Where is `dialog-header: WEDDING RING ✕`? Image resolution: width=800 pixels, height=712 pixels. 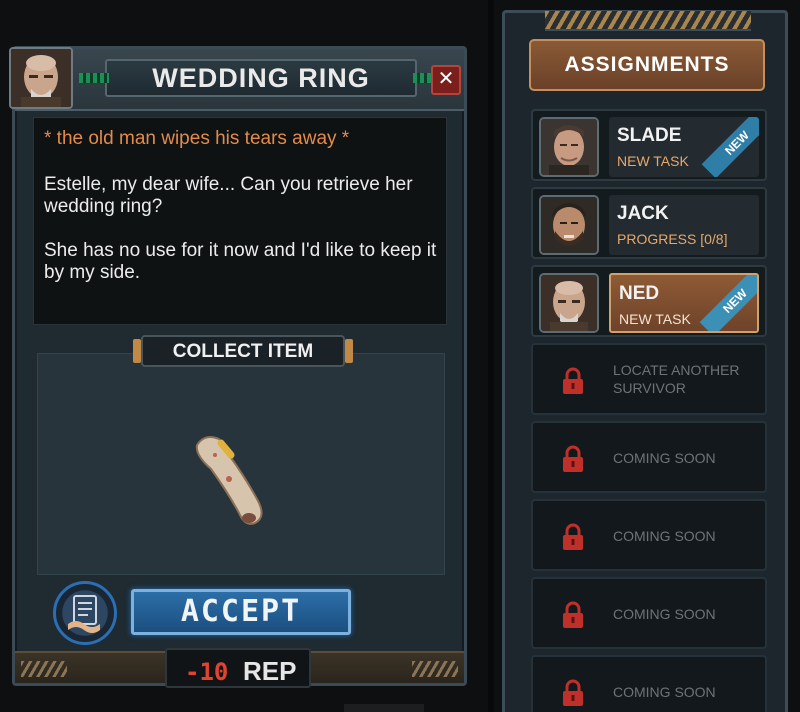 dialog-header: WEDDING RING ✕ is located at coordinates (236, 79).